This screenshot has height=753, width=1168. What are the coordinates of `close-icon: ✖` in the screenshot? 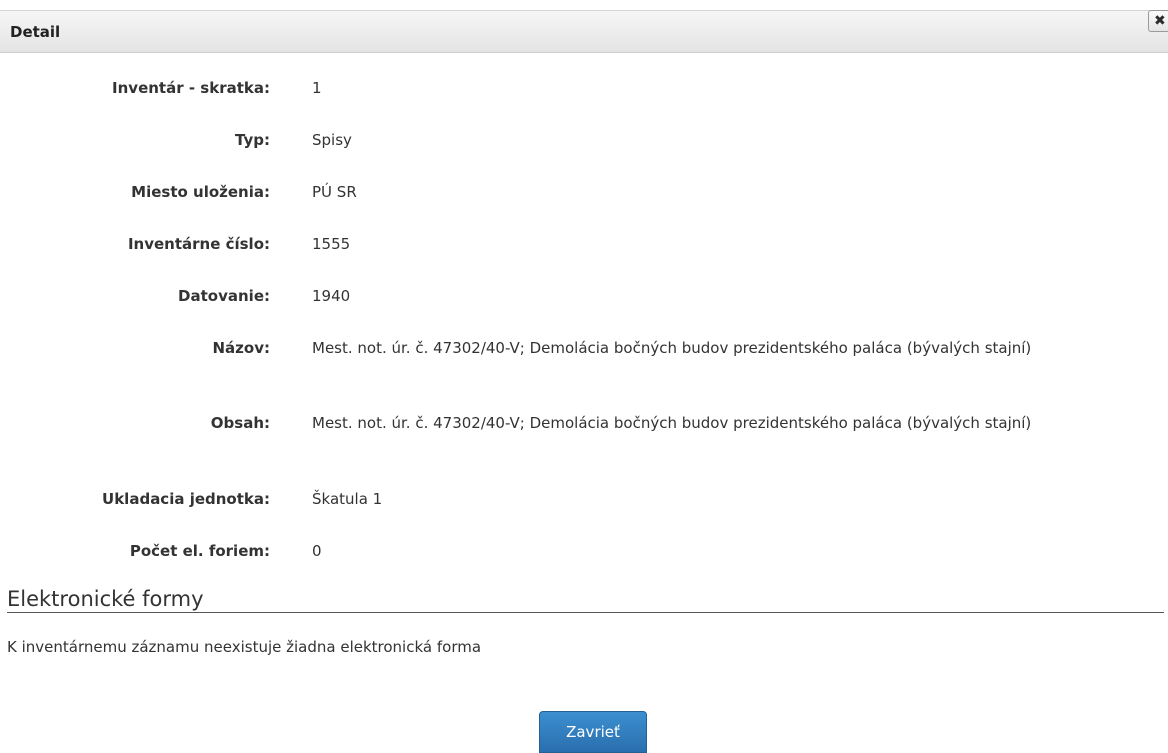 It's located at (1160, 21).